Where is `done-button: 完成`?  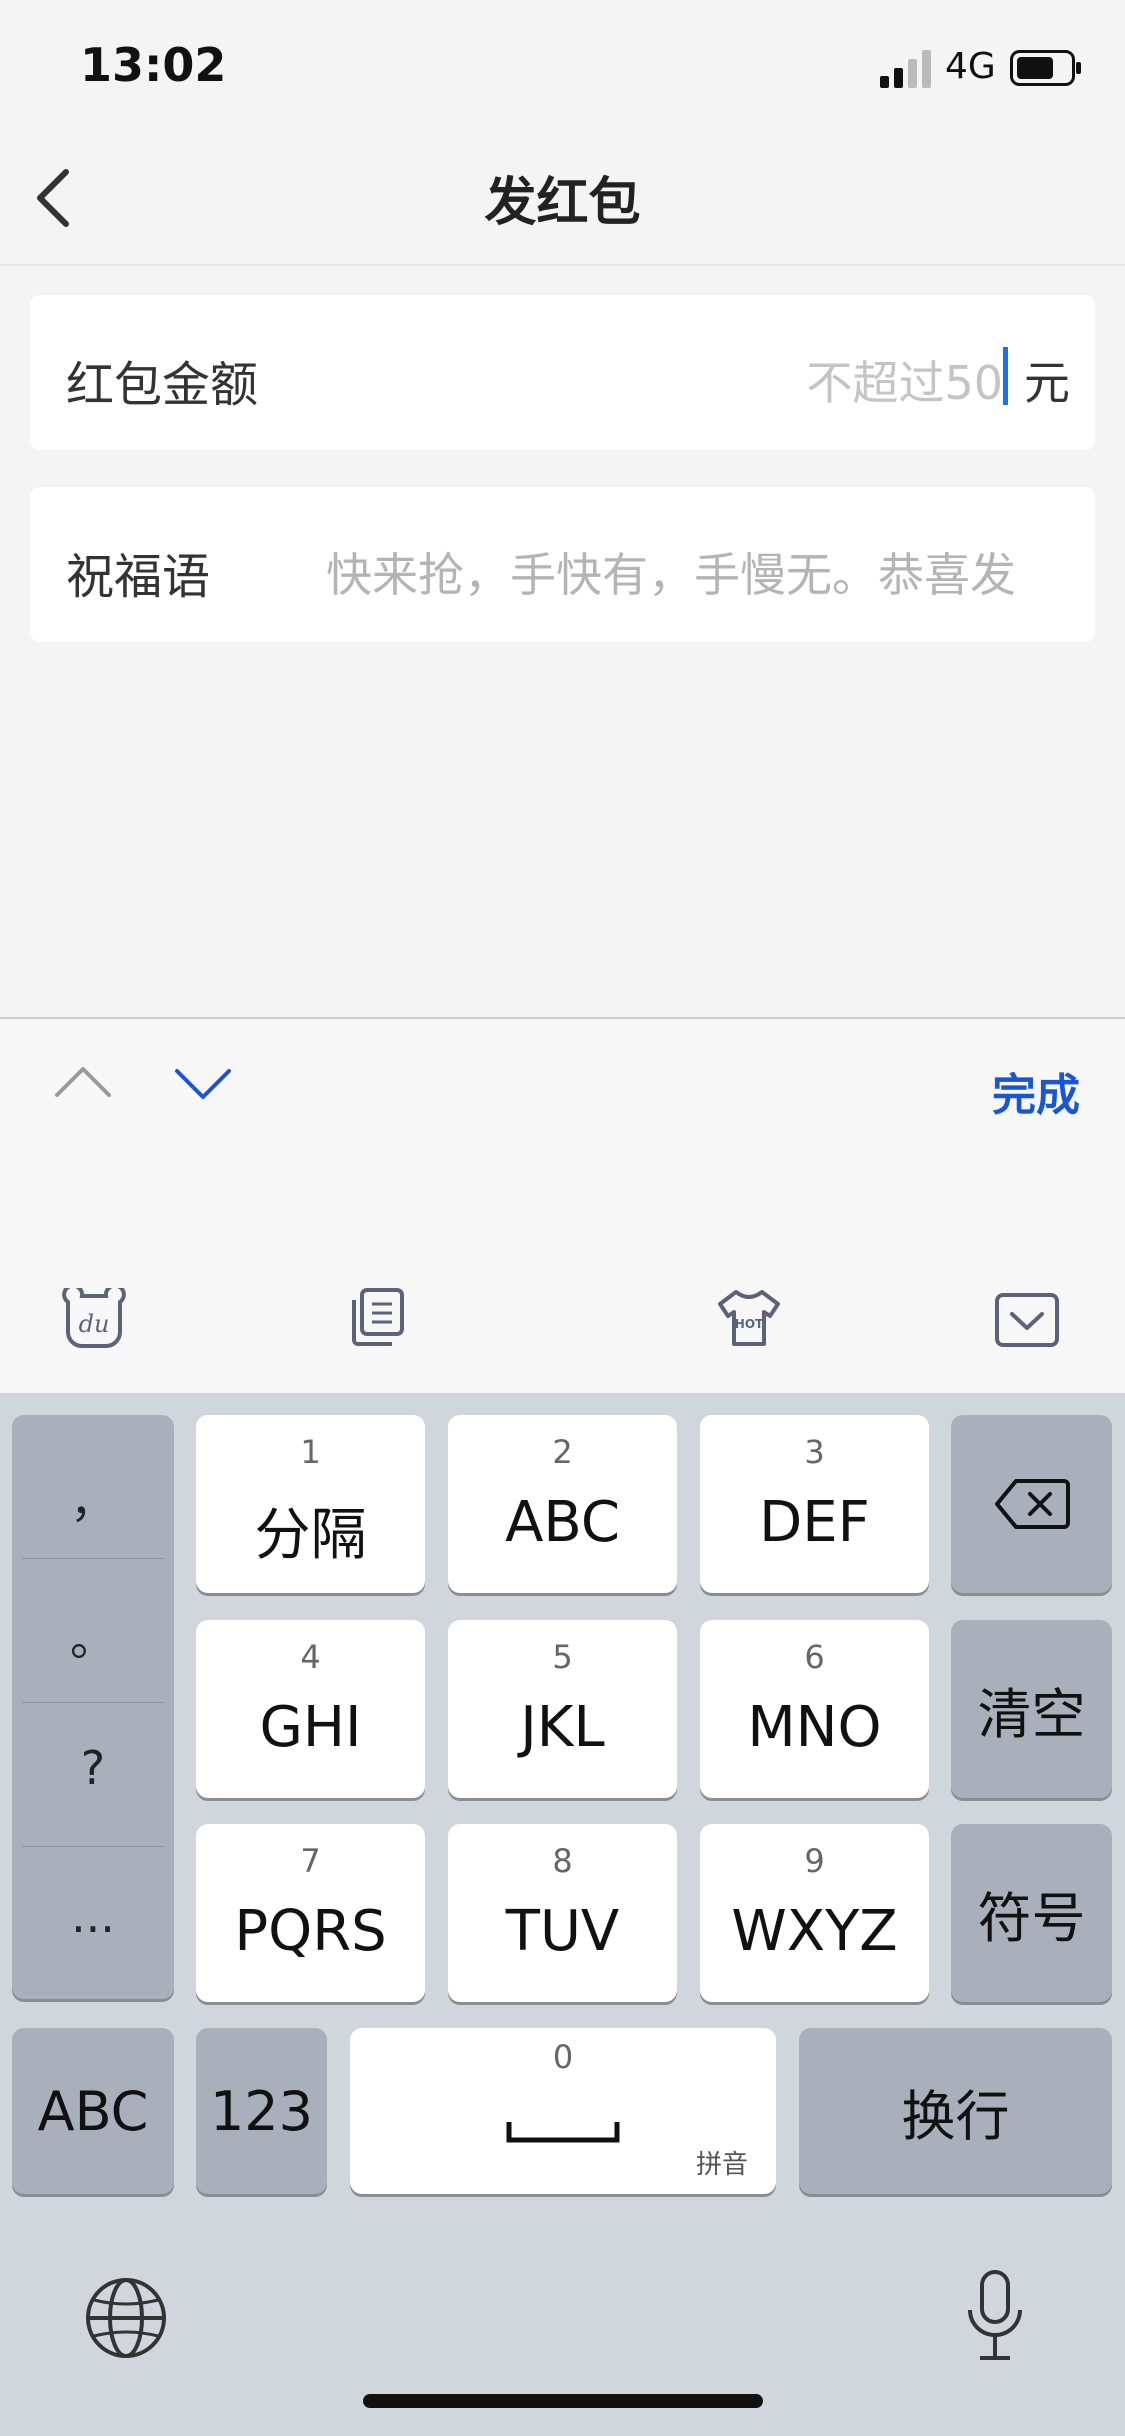
done-button: 完成 is located at coordinates (1036, 1091).